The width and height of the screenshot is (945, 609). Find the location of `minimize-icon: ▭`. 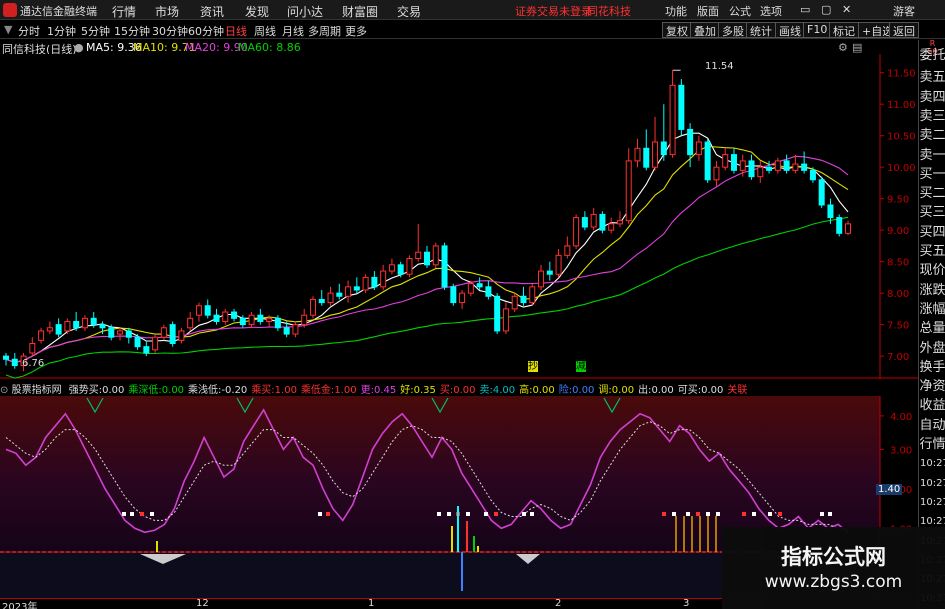

minimize-icon: ▭ is located at coordinates (805, 9).